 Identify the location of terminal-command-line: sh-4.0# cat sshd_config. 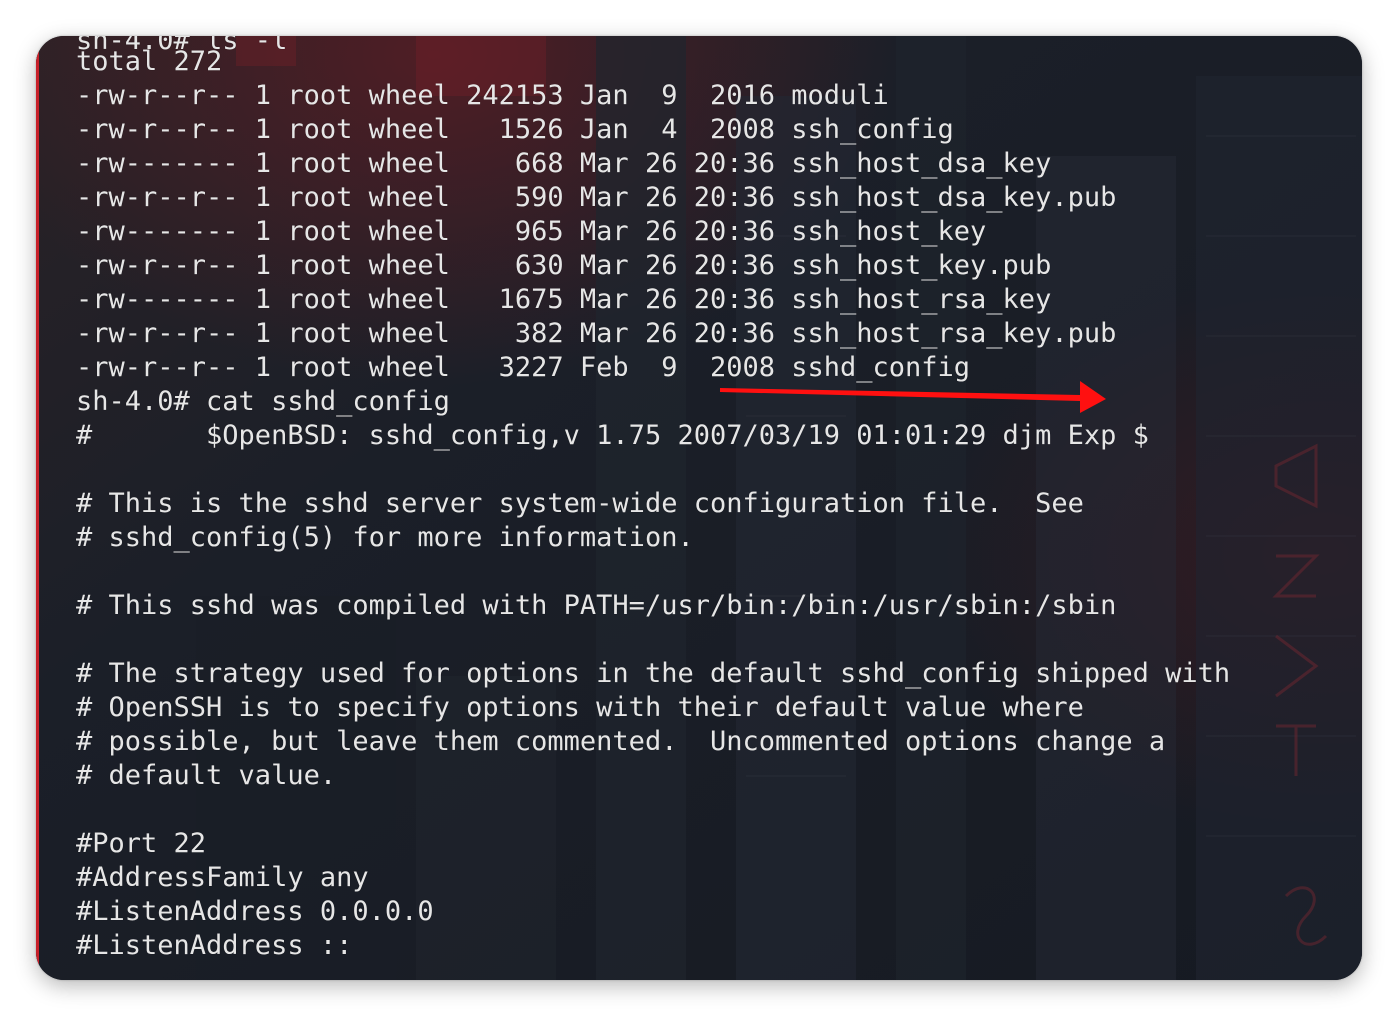
(263, 401).